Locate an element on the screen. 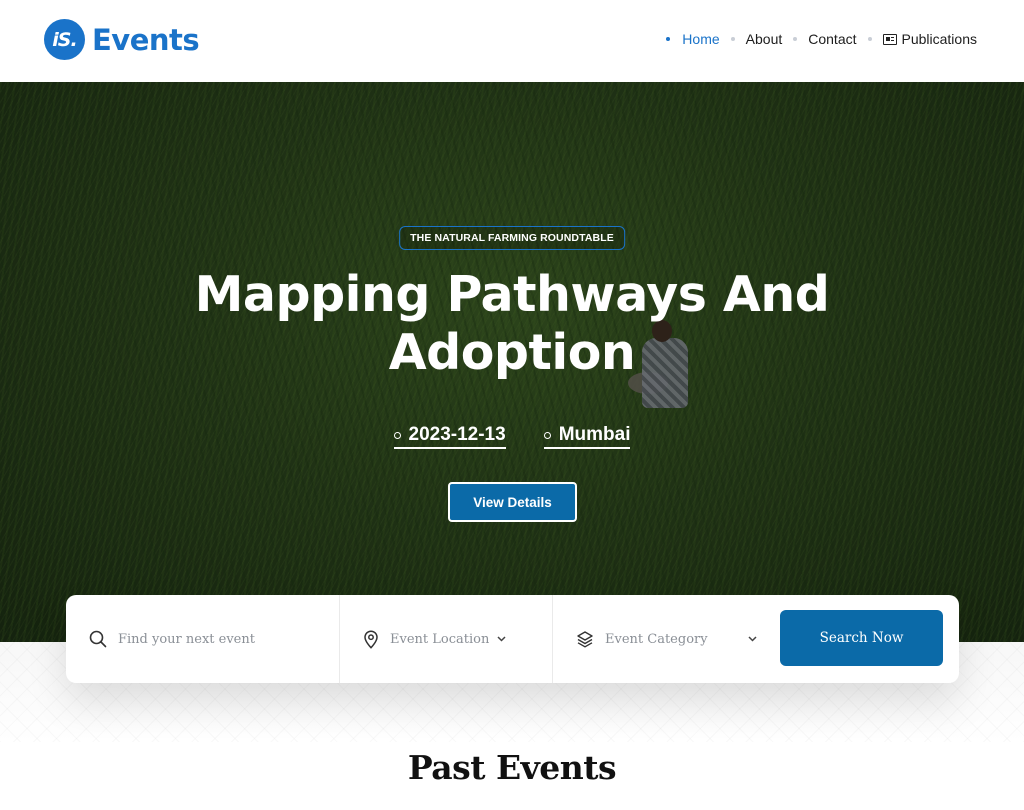  hero-title: Mapping Pathways And Adoption is located at coordinates (512, 324).